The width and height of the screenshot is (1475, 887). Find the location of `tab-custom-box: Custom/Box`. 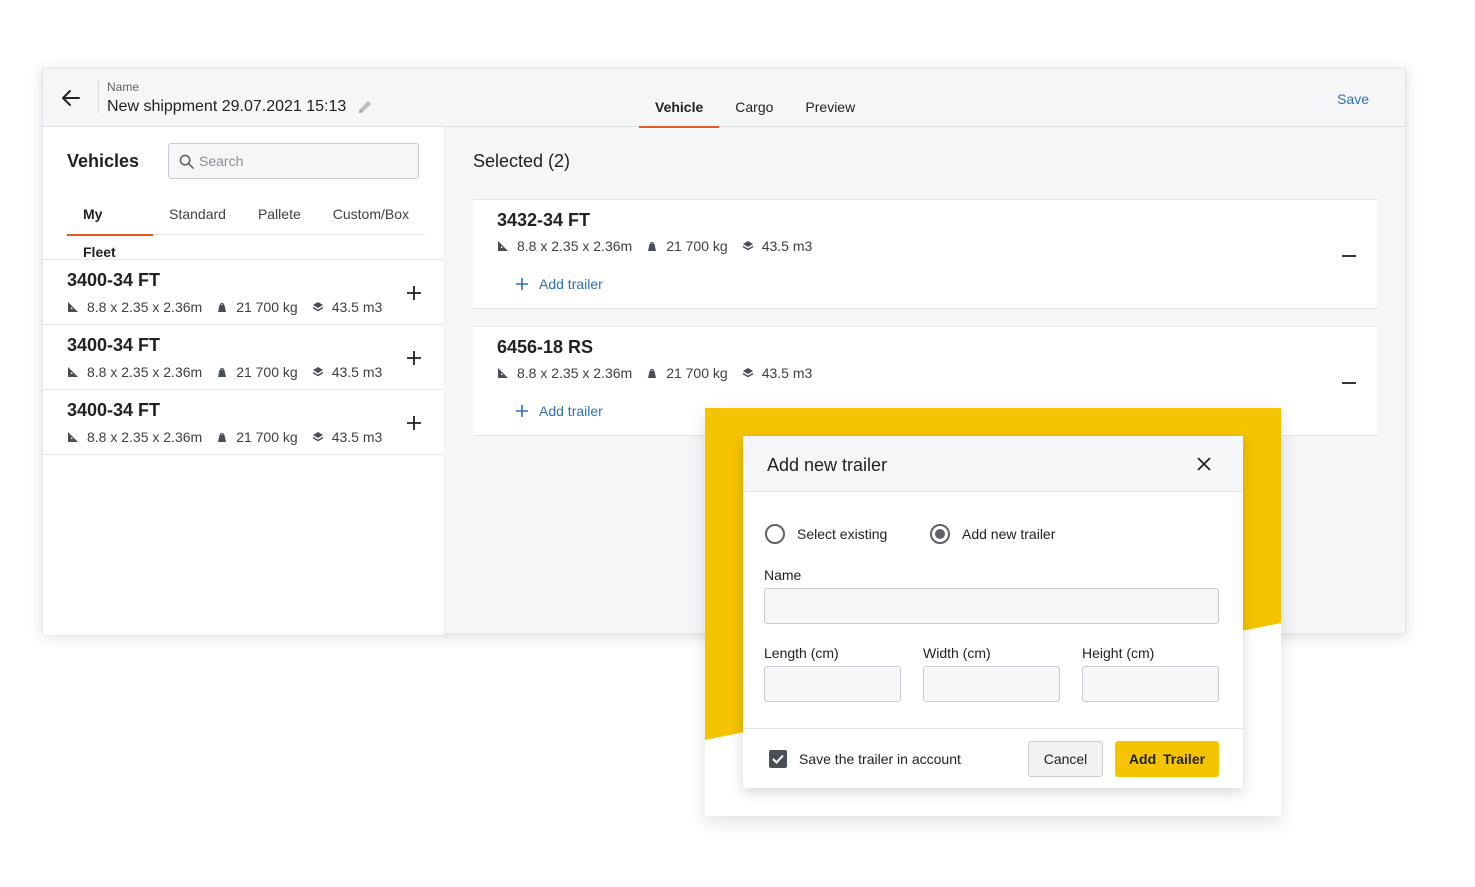

tab-custom-box: Custom/Box is located at coordinates (371, 215).